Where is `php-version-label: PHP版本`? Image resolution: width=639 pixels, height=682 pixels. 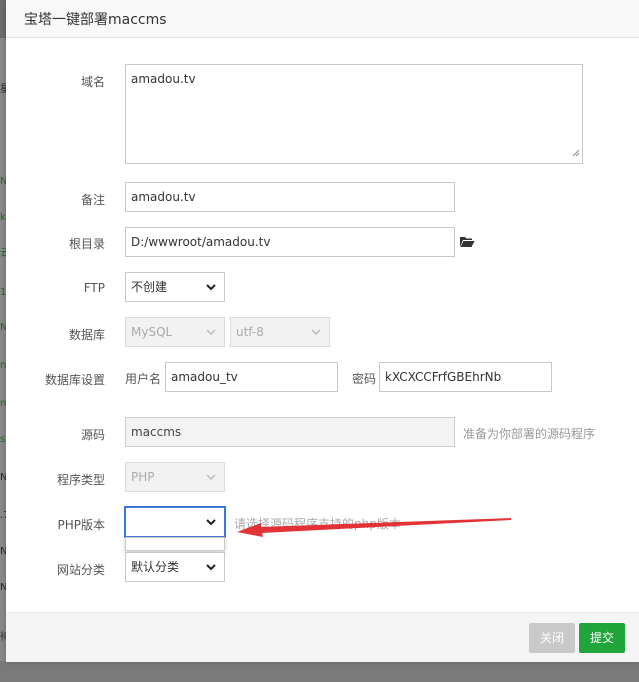 php-version-label: PHP版本 is located at coordinates (81, 525).